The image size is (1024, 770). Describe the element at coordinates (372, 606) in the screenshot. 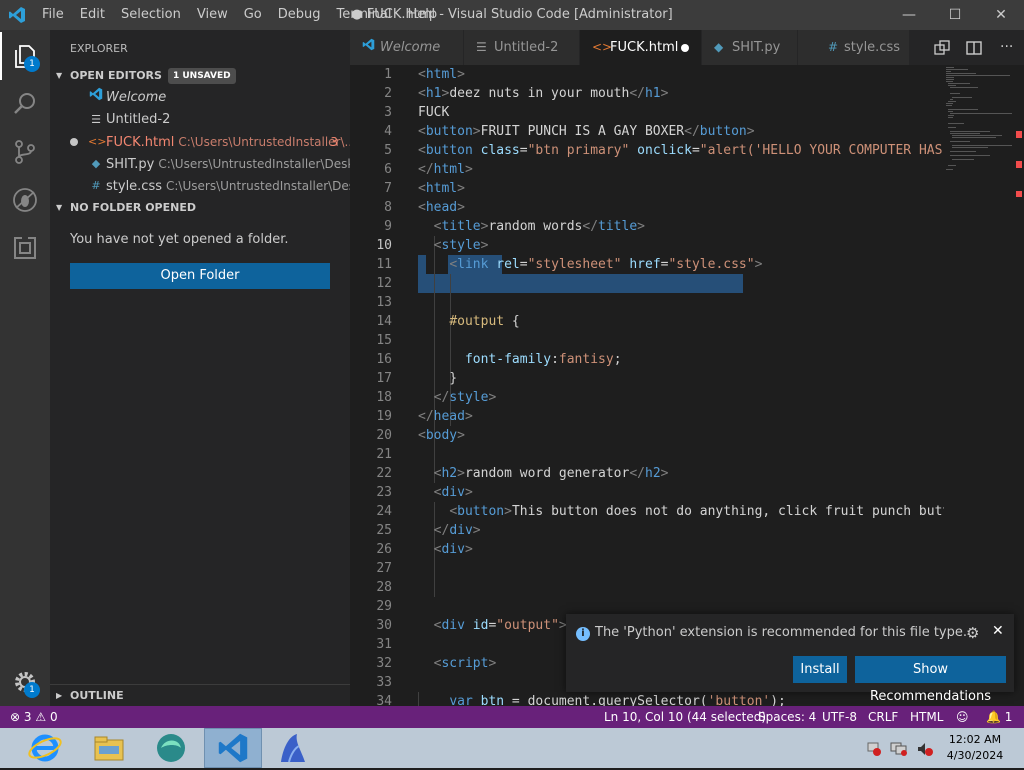

I see `line-number: 29` at that location.